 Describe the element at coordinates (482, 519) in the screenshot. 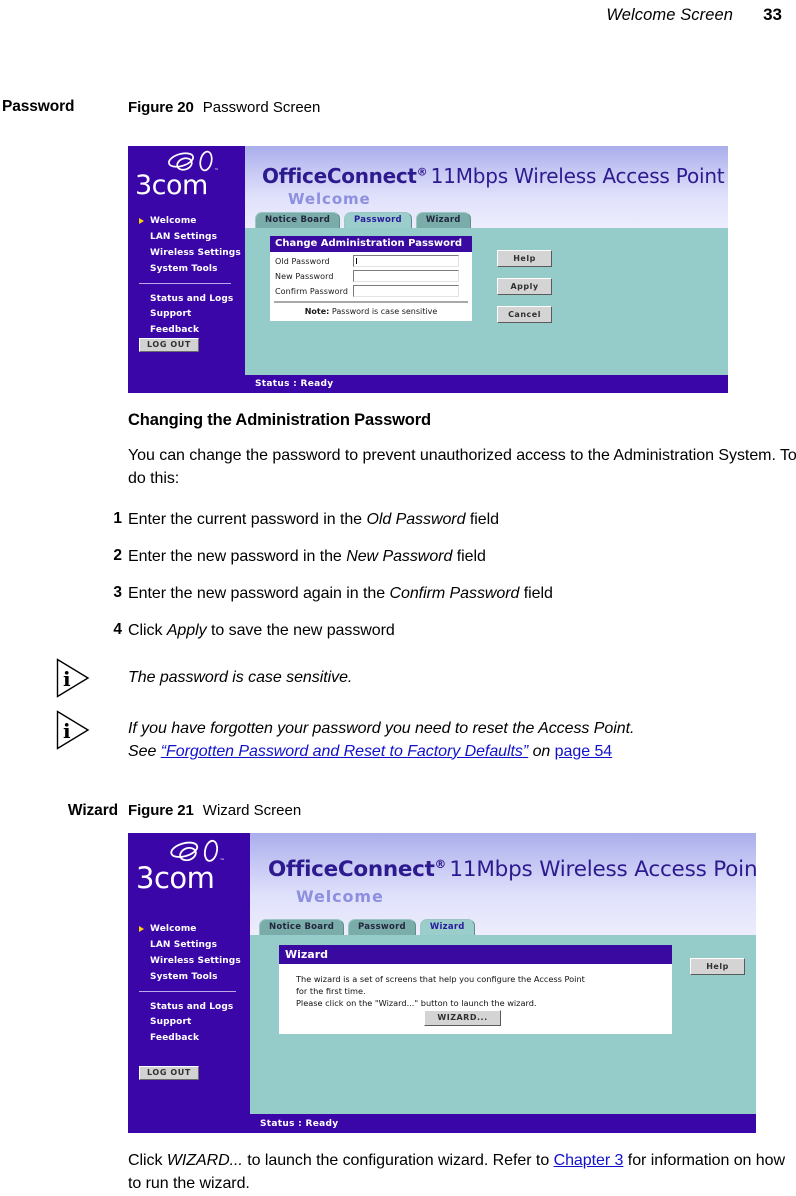

I see `step-1-post: field` at that location.